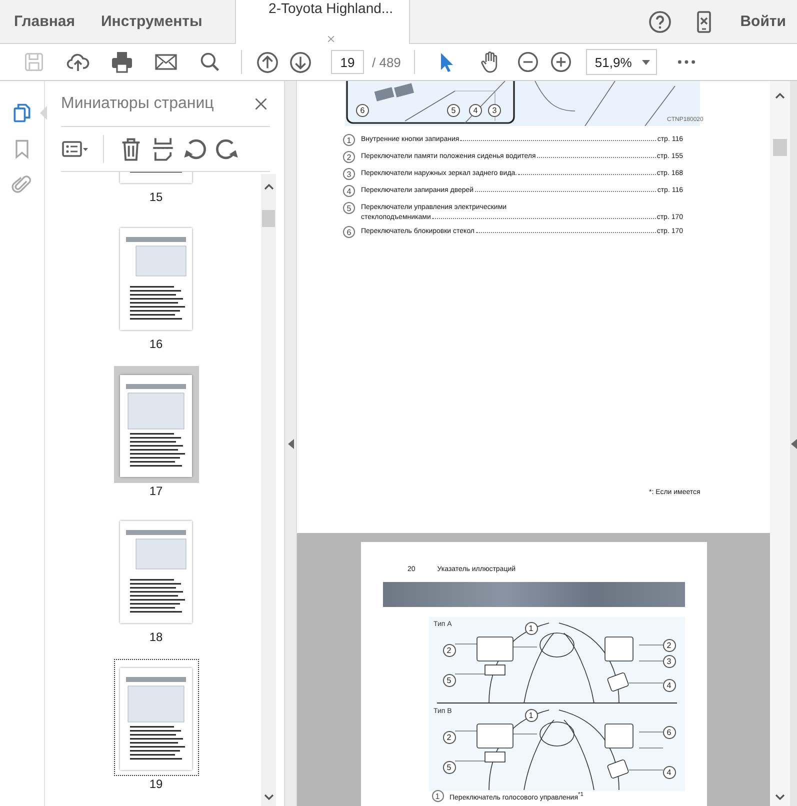 The height and width of the screenshot is (806, 797). I want to click on item-number: 3, so click(349, 174).